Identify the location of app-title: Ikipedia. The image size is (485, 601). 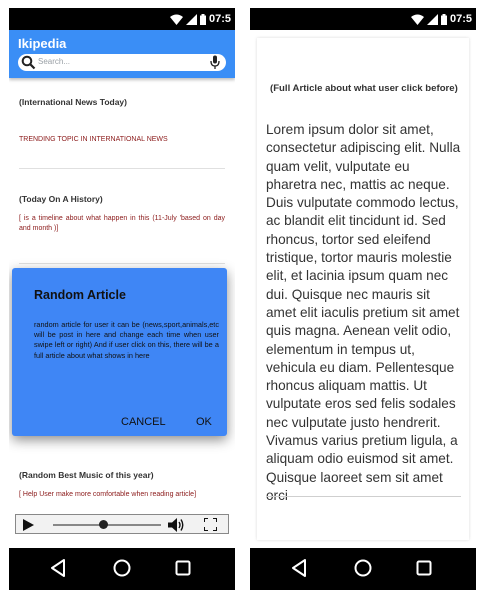
(42, 43).